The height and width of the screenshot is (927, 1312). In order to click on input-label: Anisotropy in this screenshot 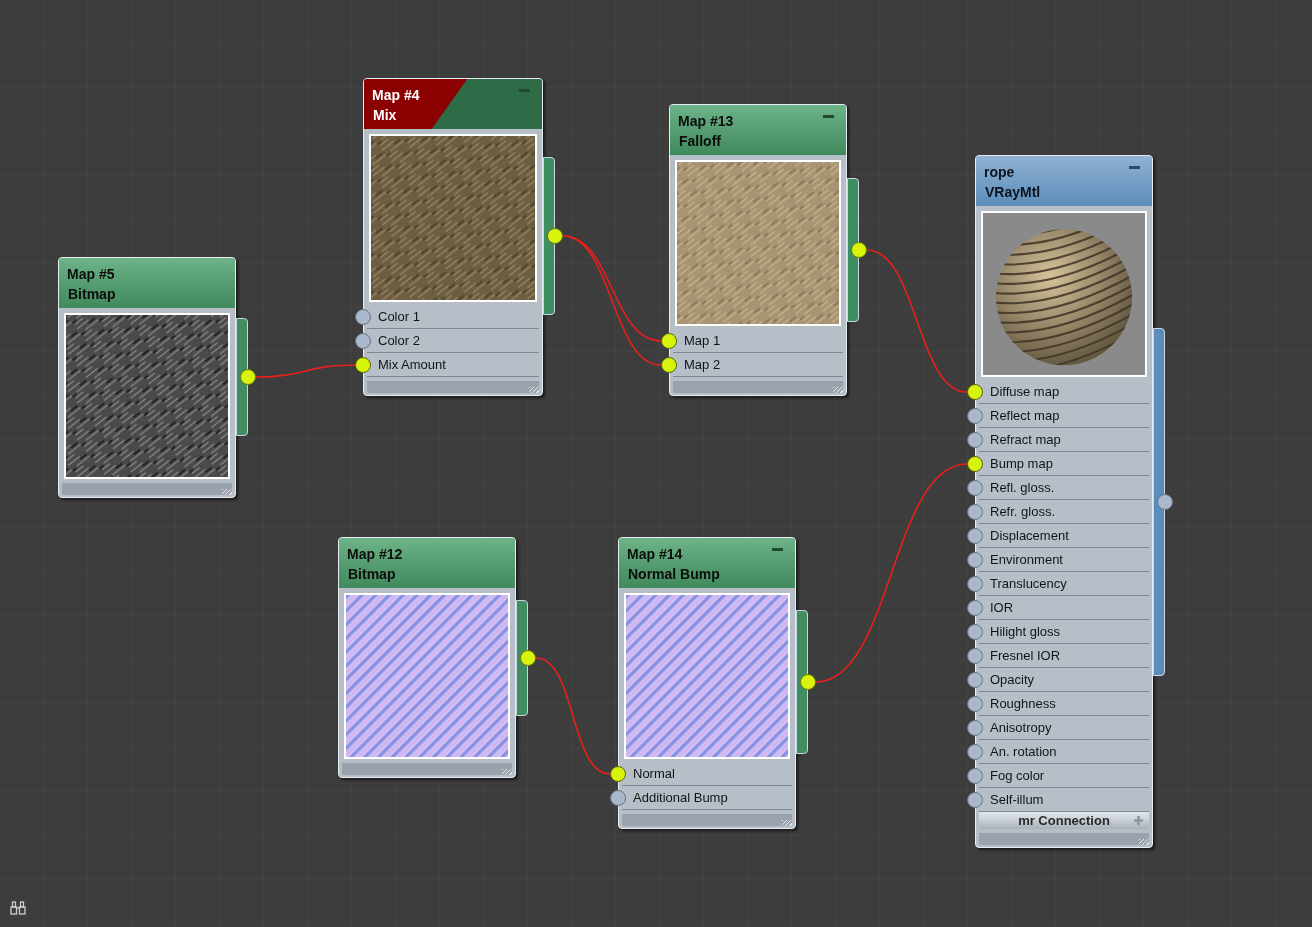, I will do `click(1020, 727)`.